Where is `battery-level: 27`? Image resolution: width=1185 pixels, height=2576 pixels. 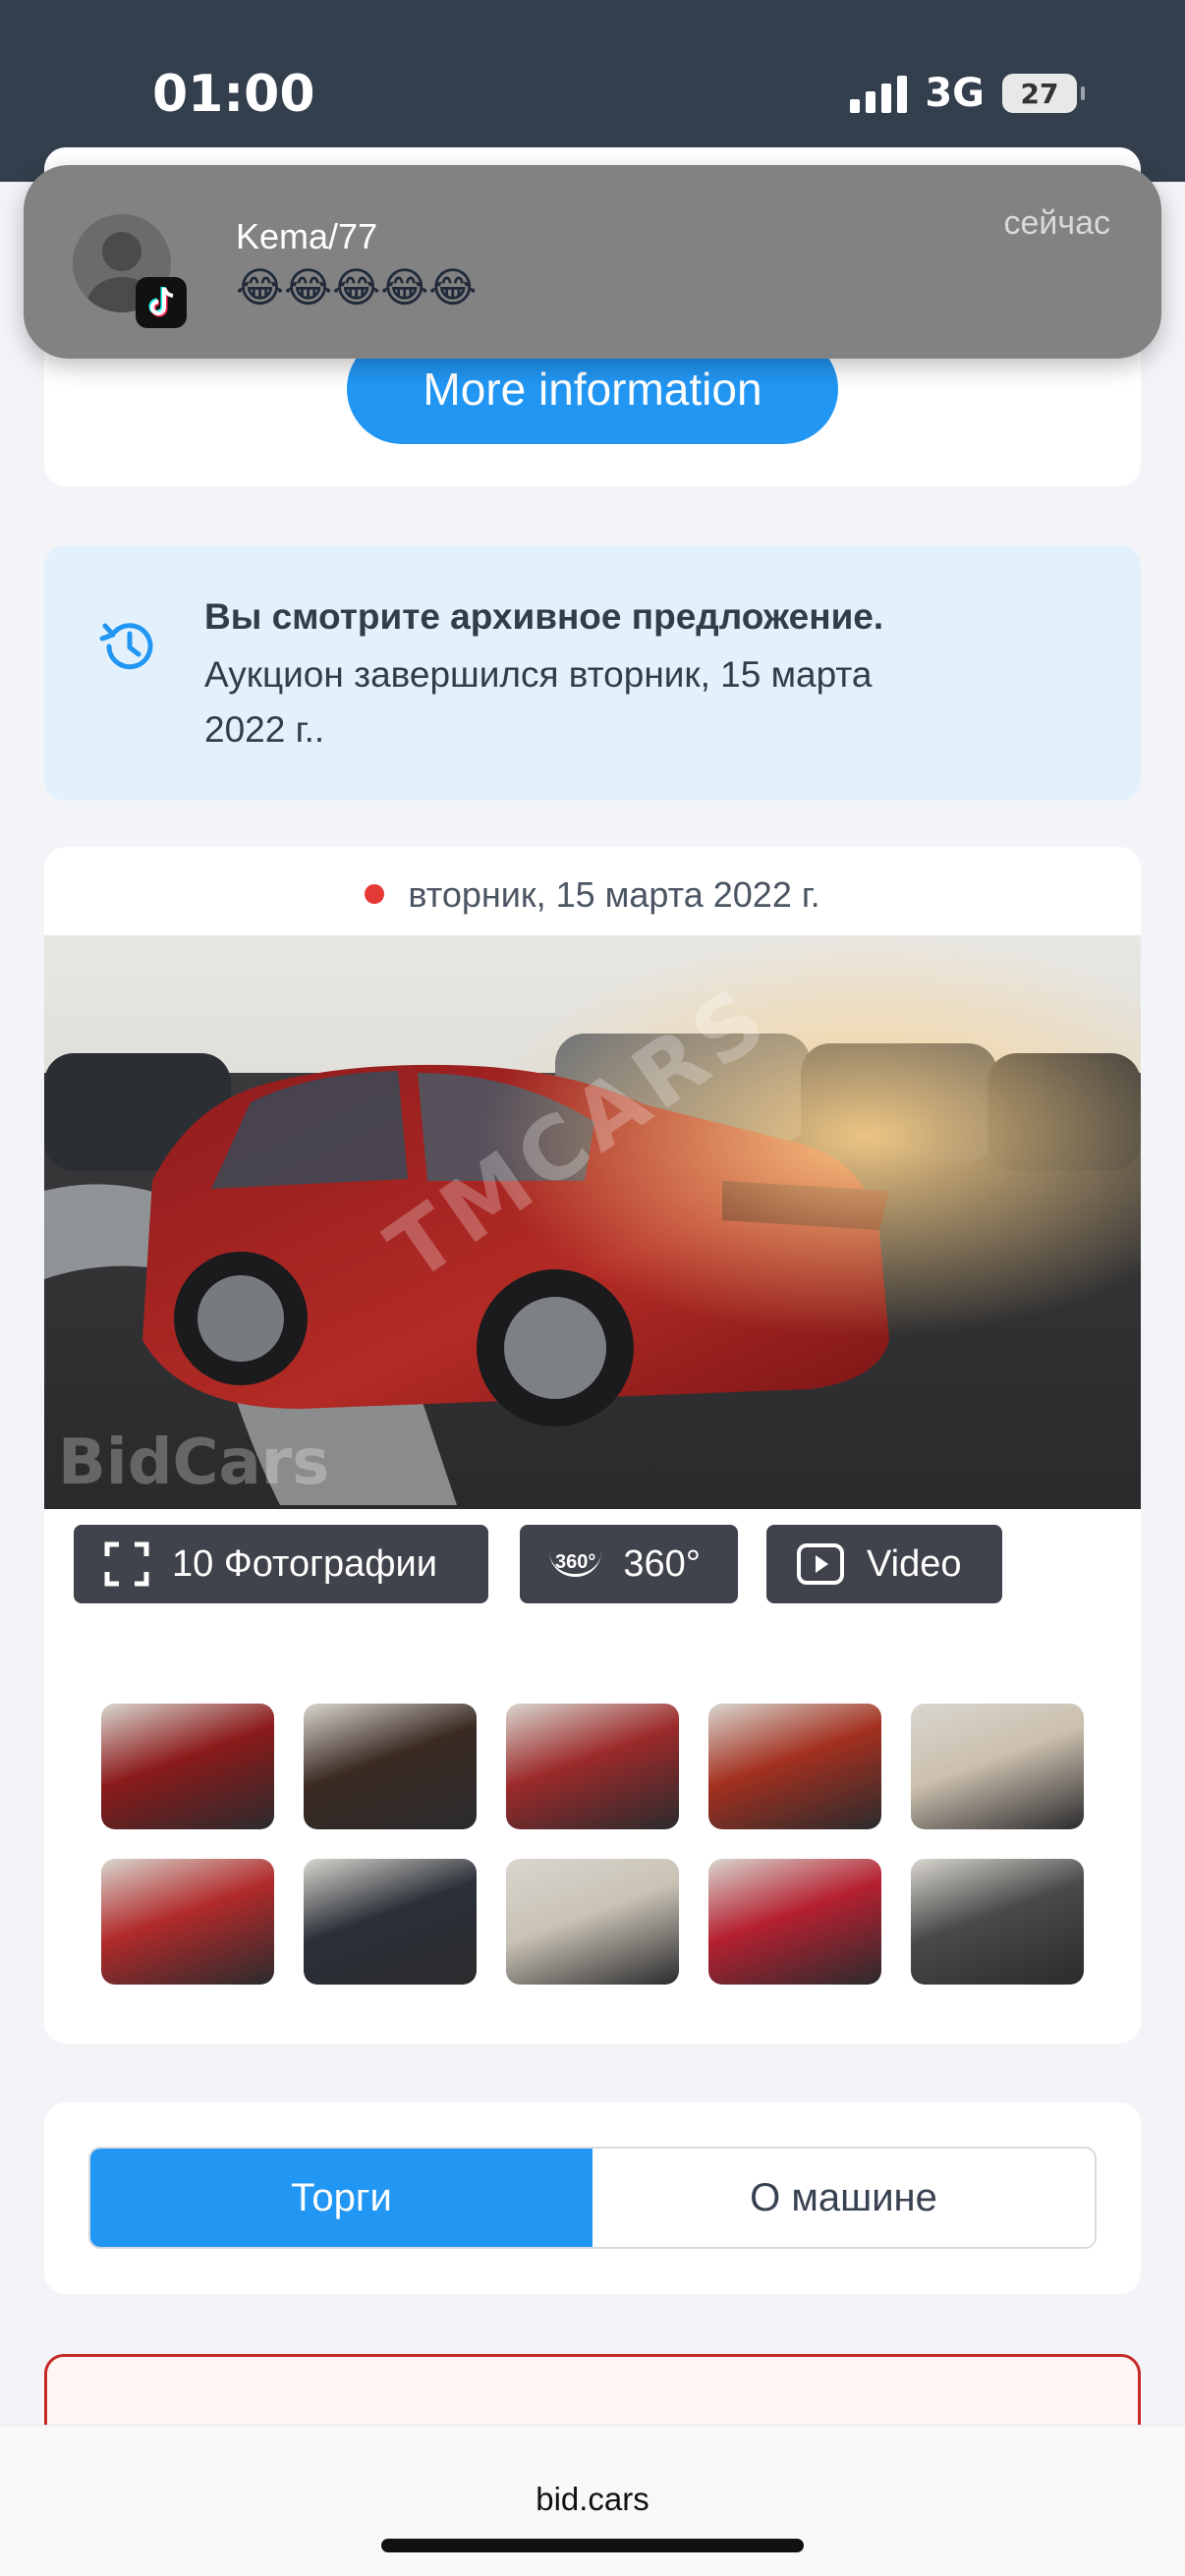
battery-level: 27 is located at coordinates (1040, 93).